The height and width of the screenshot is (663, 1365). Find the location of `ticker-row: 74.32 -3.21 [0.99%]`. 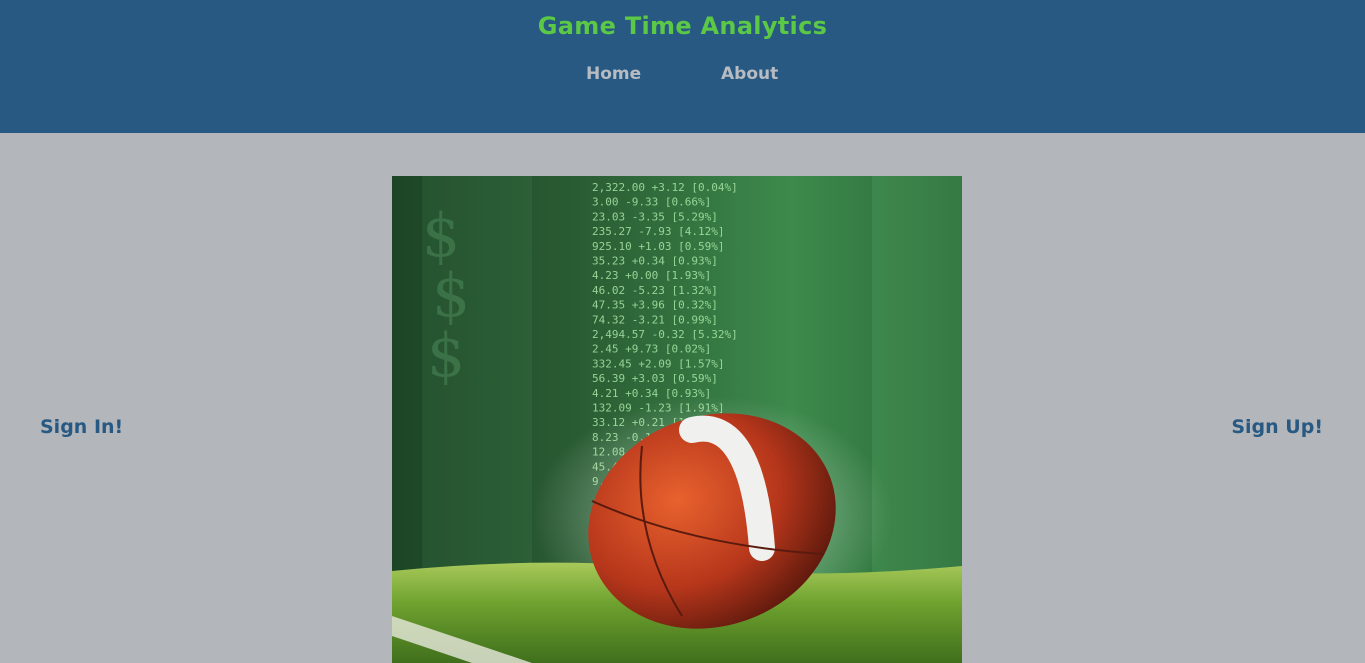

ticker-row: 74.32 -3.21 [0.99%] is located at coordinates (655, 319).